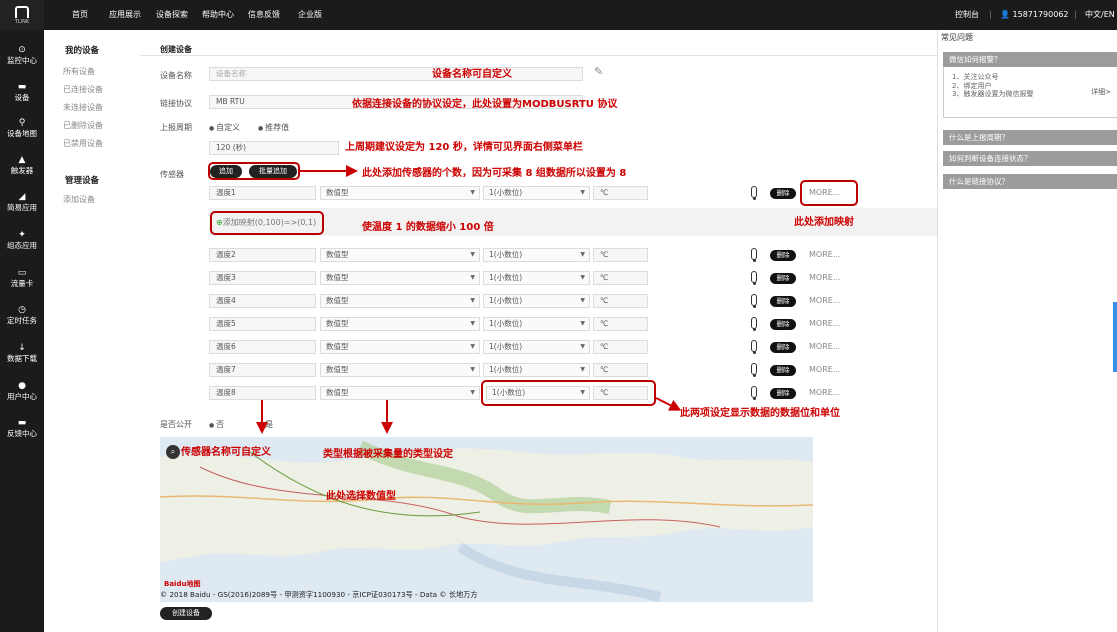  I want to click on period-input: 120 (秒), so click(274, 148).